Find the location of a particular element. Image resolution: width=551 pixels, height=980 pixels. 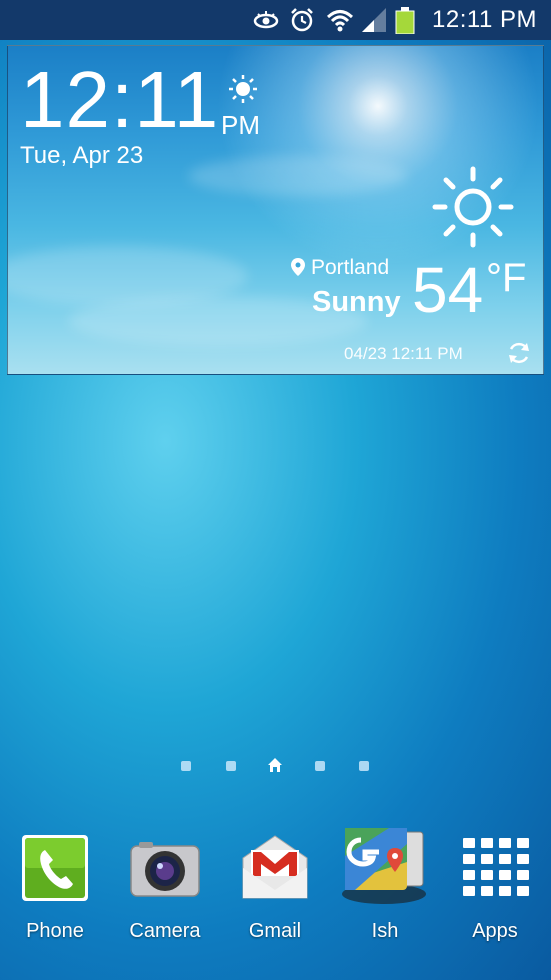

weather-temperature: 54 is located at coordinates (448, 290).